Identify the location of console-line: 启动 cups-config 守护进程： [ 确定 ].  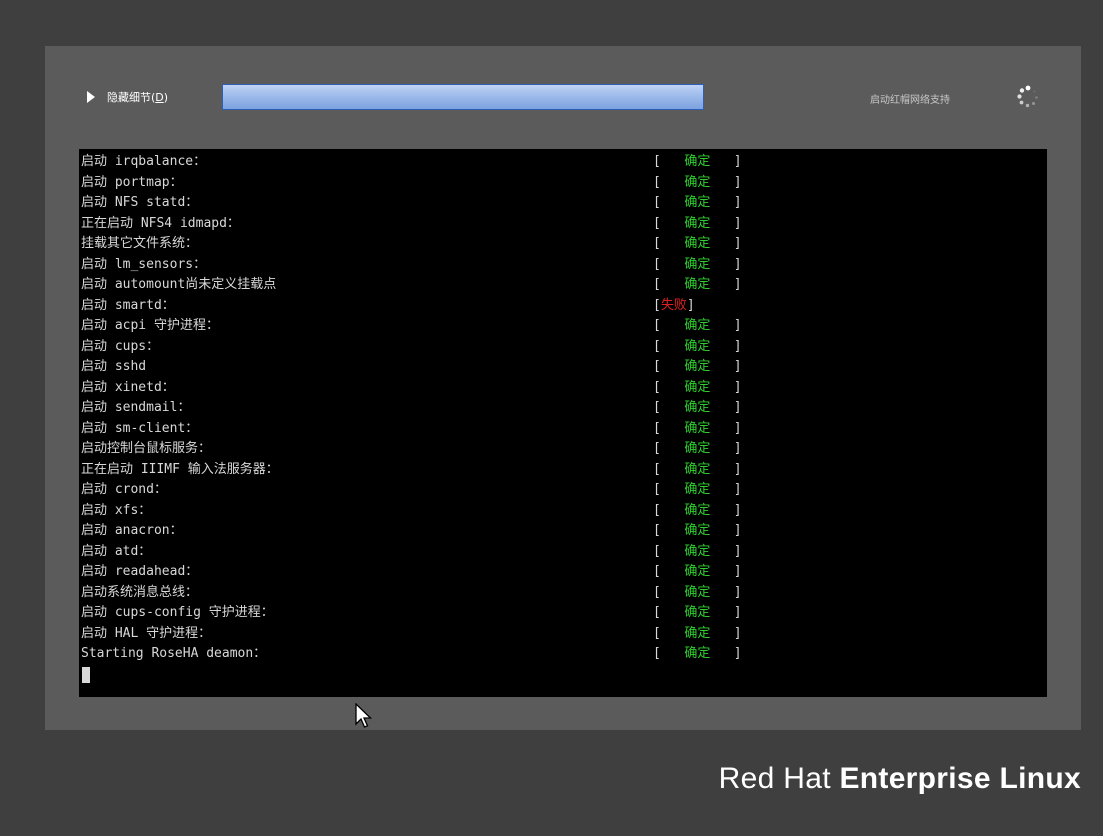
(563, 613).